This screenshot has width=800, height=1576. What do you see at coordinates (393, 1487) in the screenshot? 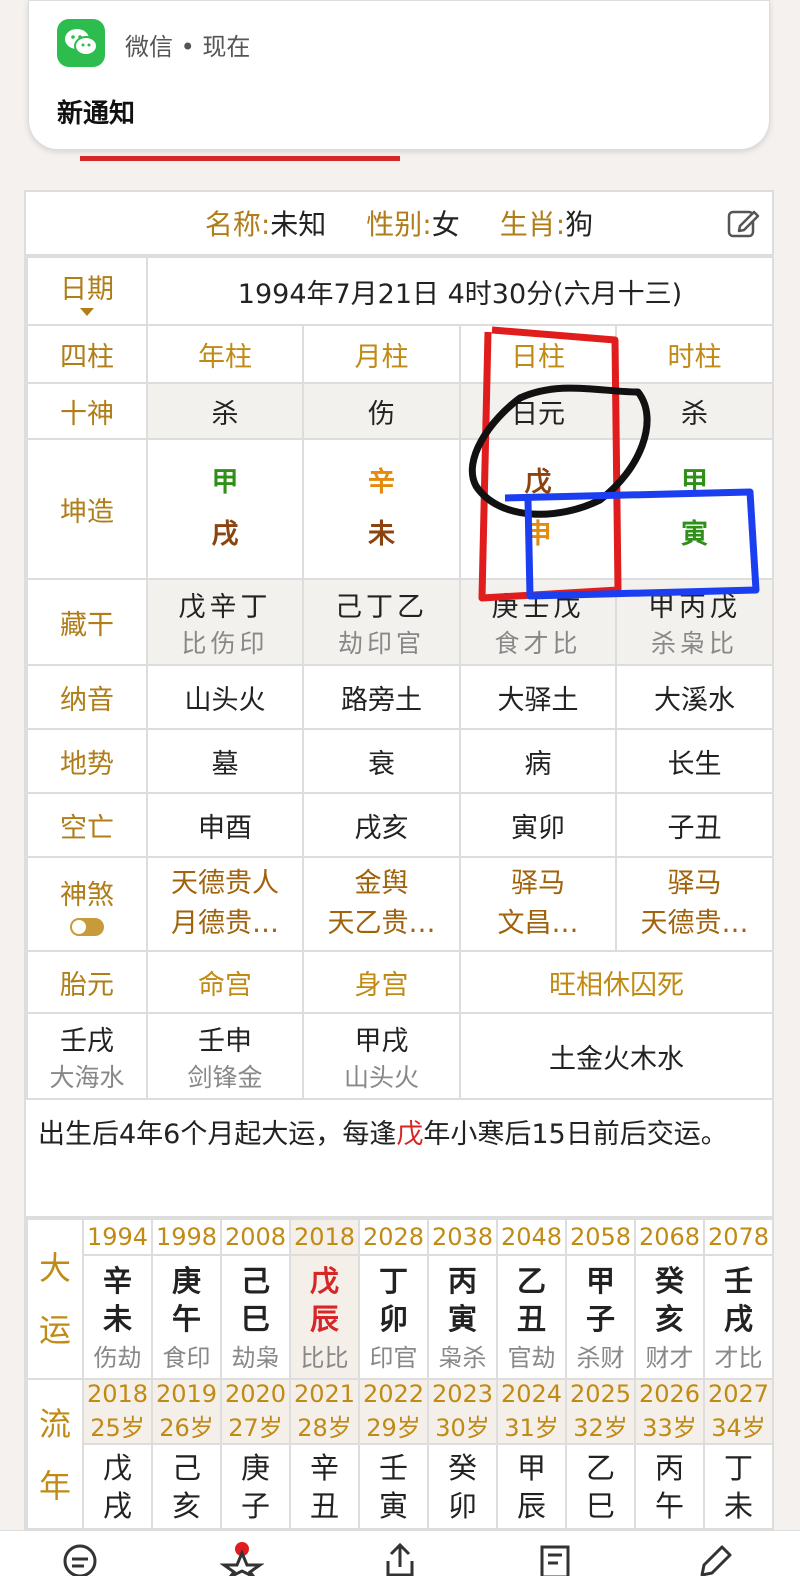
I see `liunian-cell: 壬寅` at bounding box center [393, 1487].